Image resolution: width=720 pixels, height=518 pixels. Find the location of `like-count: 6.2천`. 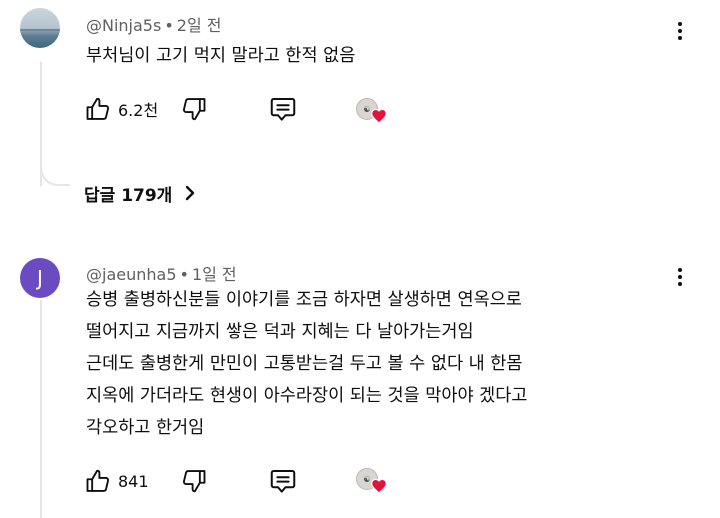

like-count: 6.2천 is located at coordinates (138, 110).